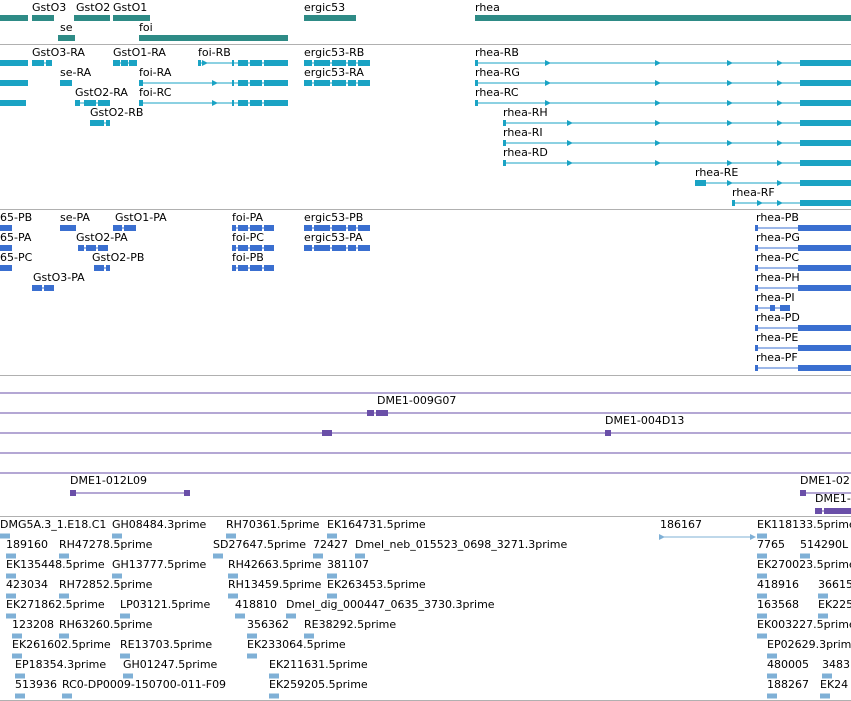  Describe the element at coordinates (33, 625) in the screenshot. I see `est-123208-label: 123208` at that location.